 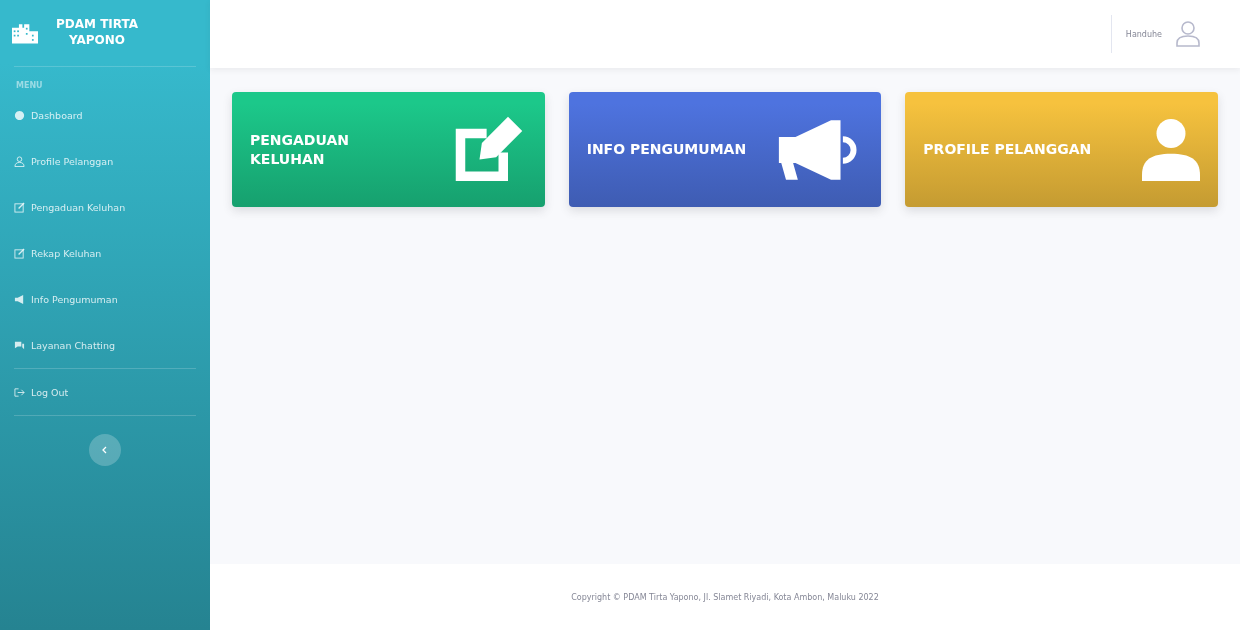 What do you see at coordinates (725, 597) in the screenshot?
I see `copyright-text: Copyright © PDAM Tirta Yapono, Jl. Slamet Riyadi, Kota Ambon, Maluku 2022` at bounding box center [725, 597].